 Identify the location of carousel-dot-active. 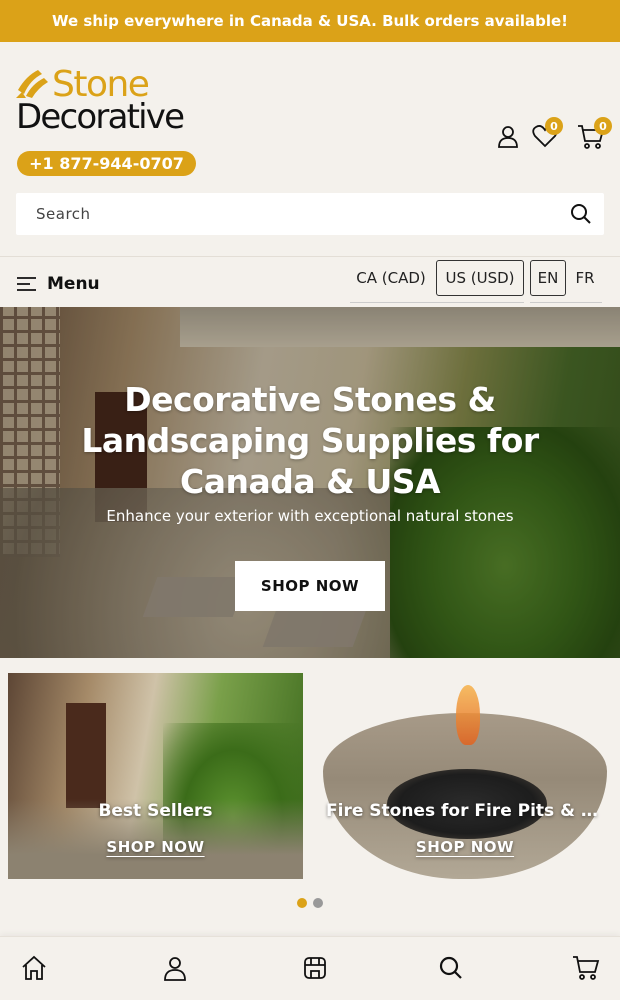
(302, 903).